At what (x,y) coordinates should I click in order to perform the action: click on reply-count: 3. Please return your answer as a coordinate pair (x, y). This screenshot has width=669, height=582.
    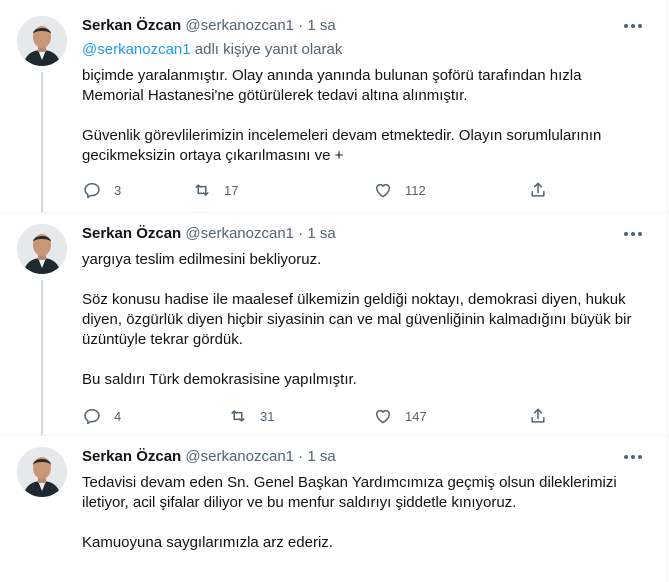
    Looking at the image, I should click on (118, 190).